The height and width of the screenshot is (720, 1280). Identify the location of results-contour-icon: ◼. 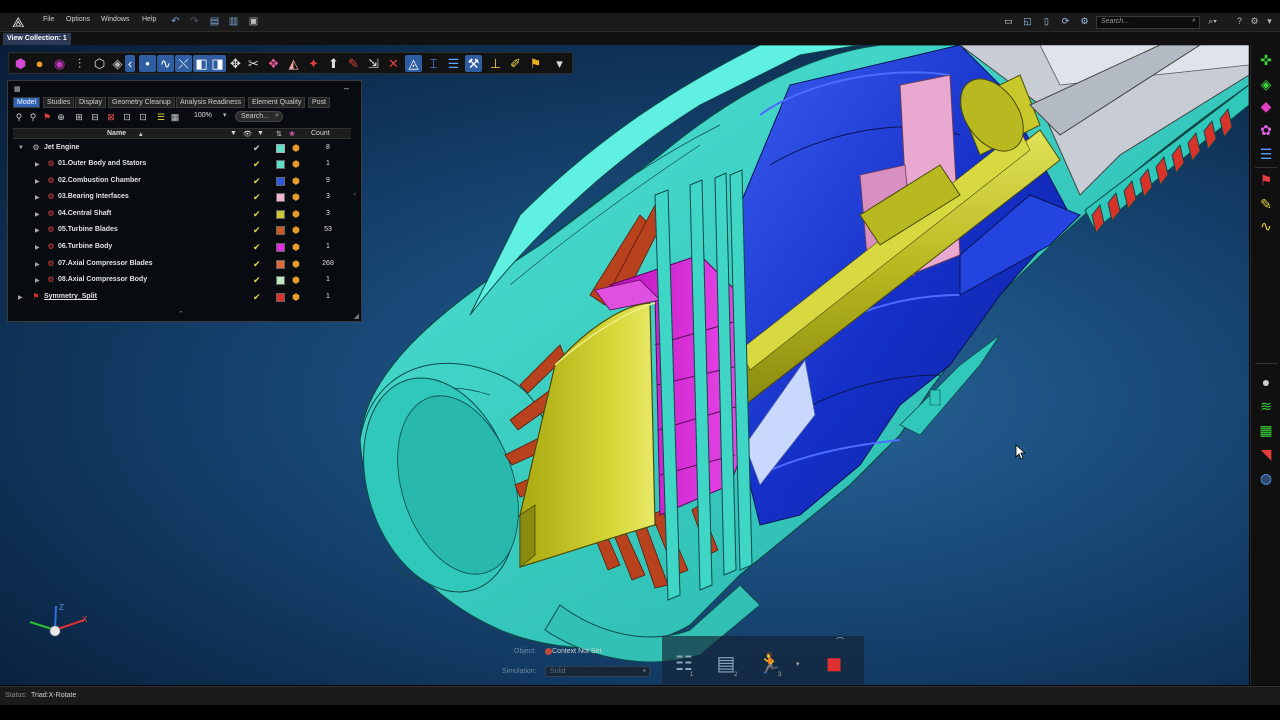
(834, 664).